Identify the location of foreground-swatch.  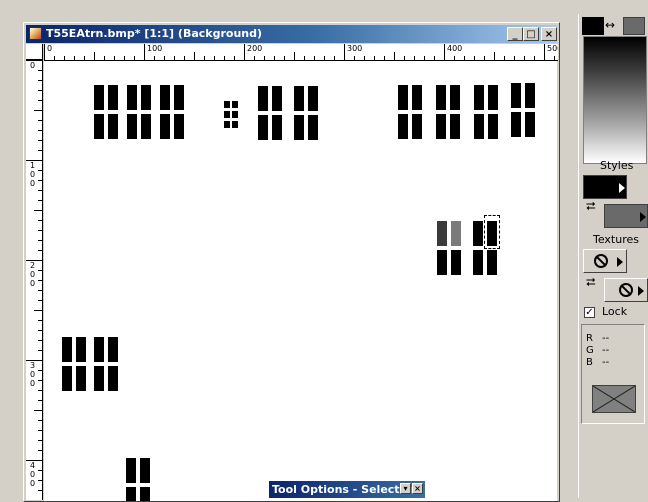
(593, 26).